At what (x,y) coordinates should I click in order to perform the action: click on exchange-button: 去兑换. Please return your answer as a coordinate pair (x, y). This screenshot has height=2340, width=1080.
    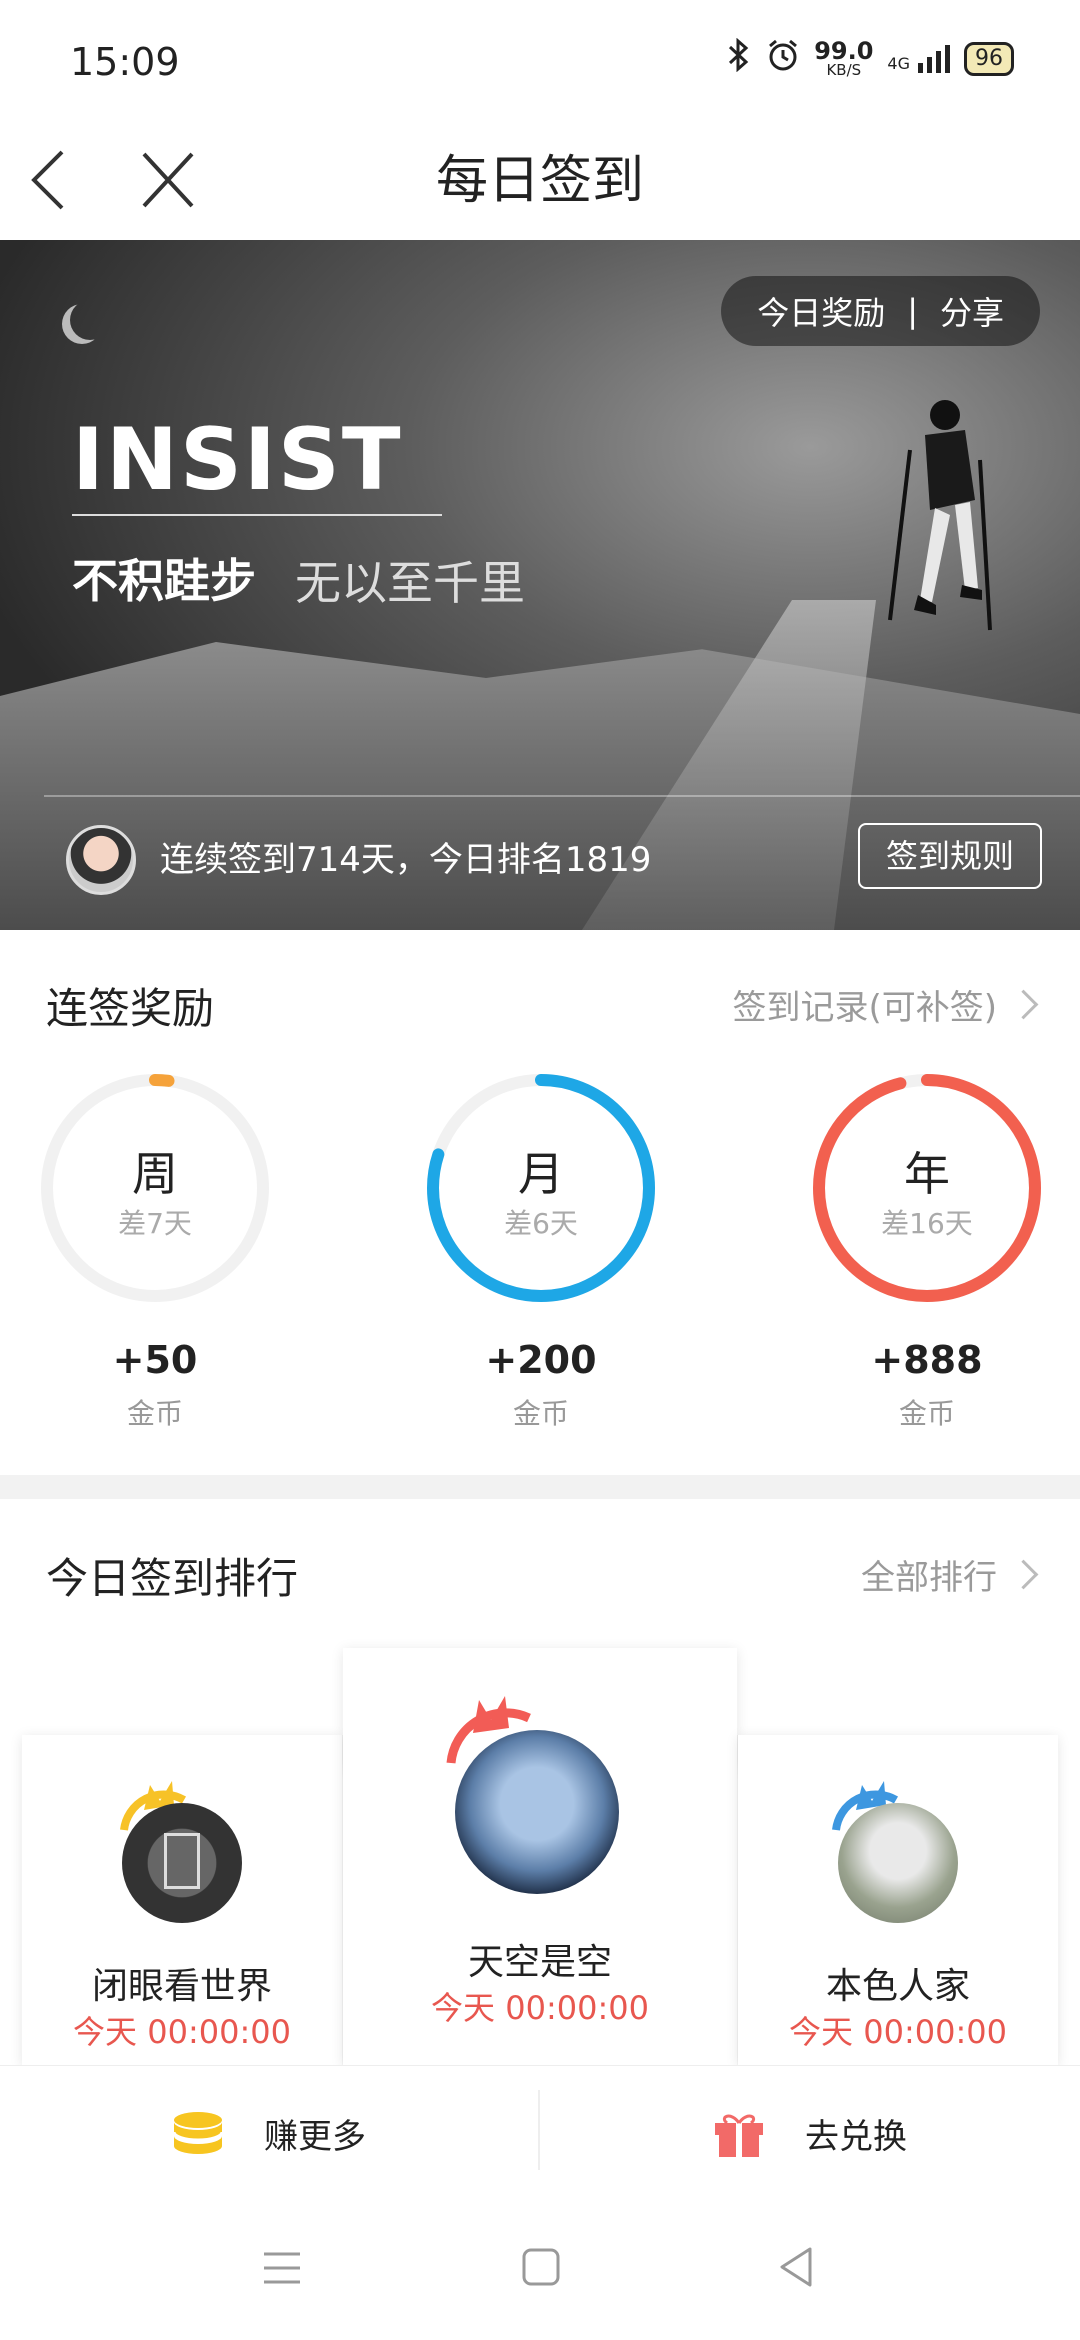
    Looking at the image, I should click on (810, 2133).